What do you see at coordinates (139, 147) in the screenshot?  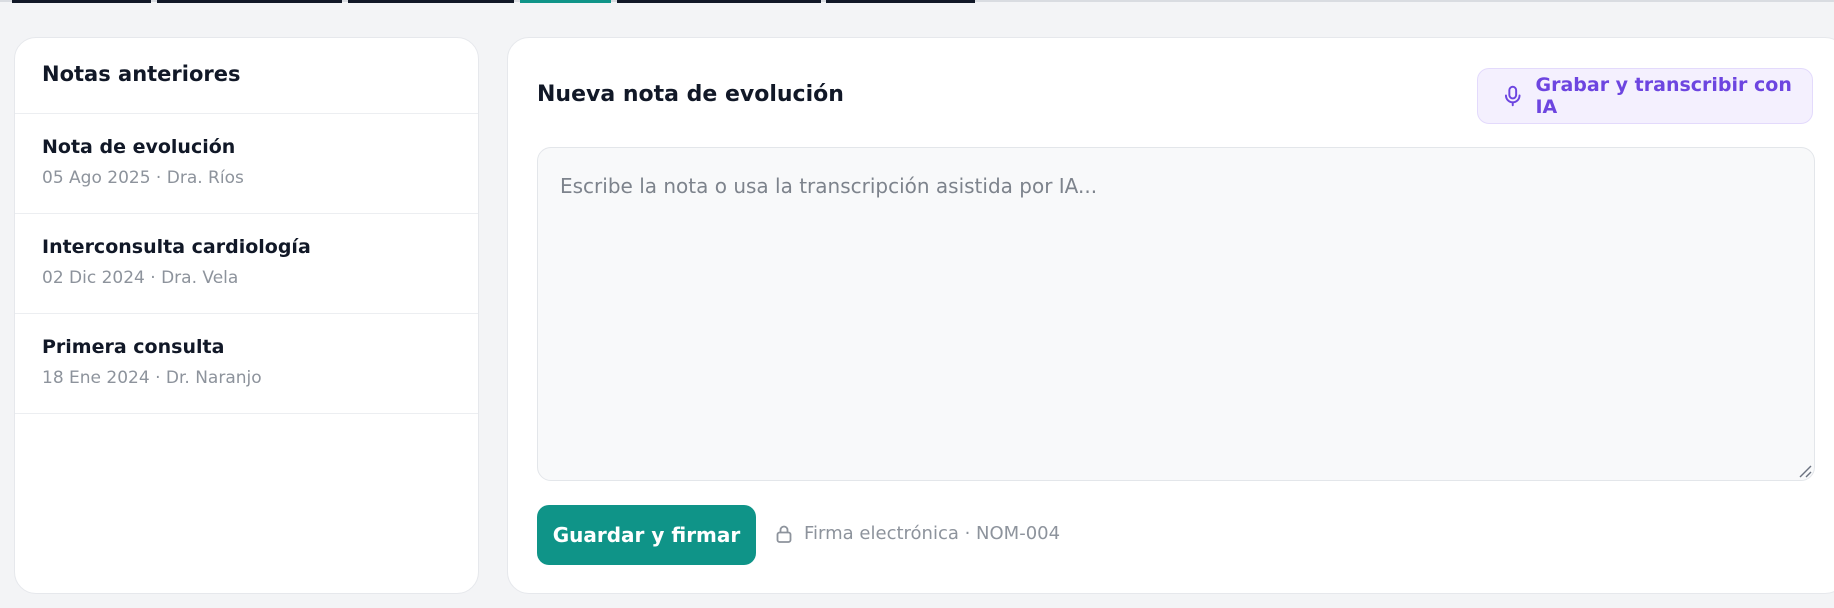 I see `note-item-title: Nota de evolución` at bounding box center [139, 147].